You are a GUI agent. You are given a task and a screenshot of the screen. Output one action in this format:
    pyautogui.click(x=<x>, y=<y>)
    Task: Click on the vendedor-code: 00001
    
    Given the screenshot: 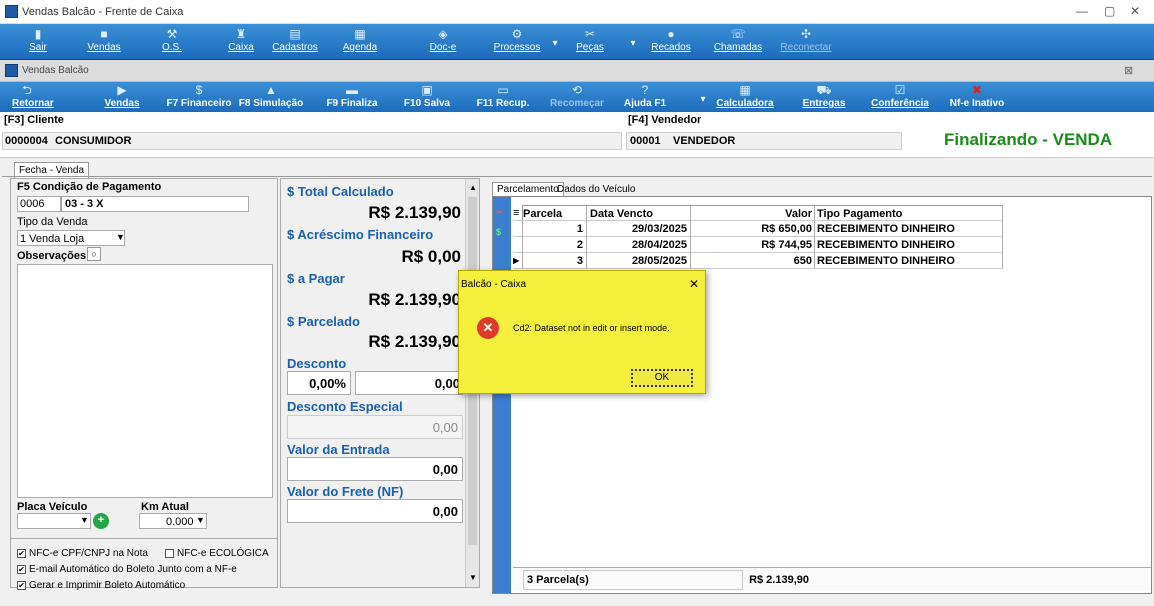 What is the action you would take?
    pyautogui.click(x=645, y=141)
    